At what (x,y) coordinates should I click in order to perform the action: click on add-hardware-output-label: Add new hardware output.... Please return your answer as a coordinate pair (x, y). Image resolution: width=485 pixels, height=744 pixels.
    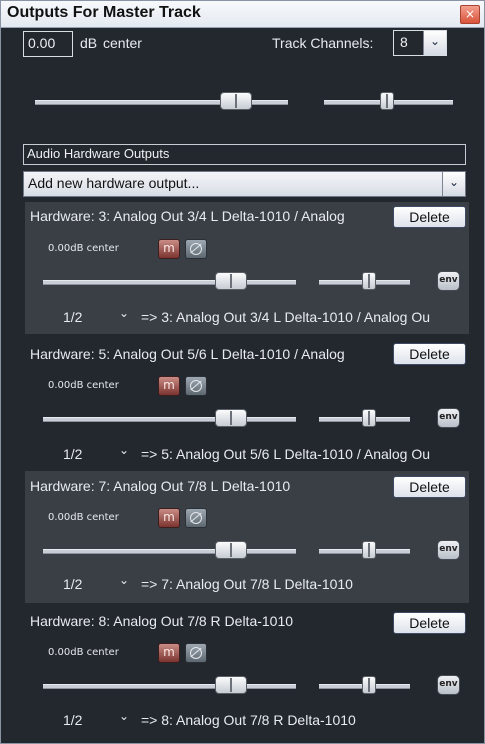
    Looking at the image, I should click on (114, 183).